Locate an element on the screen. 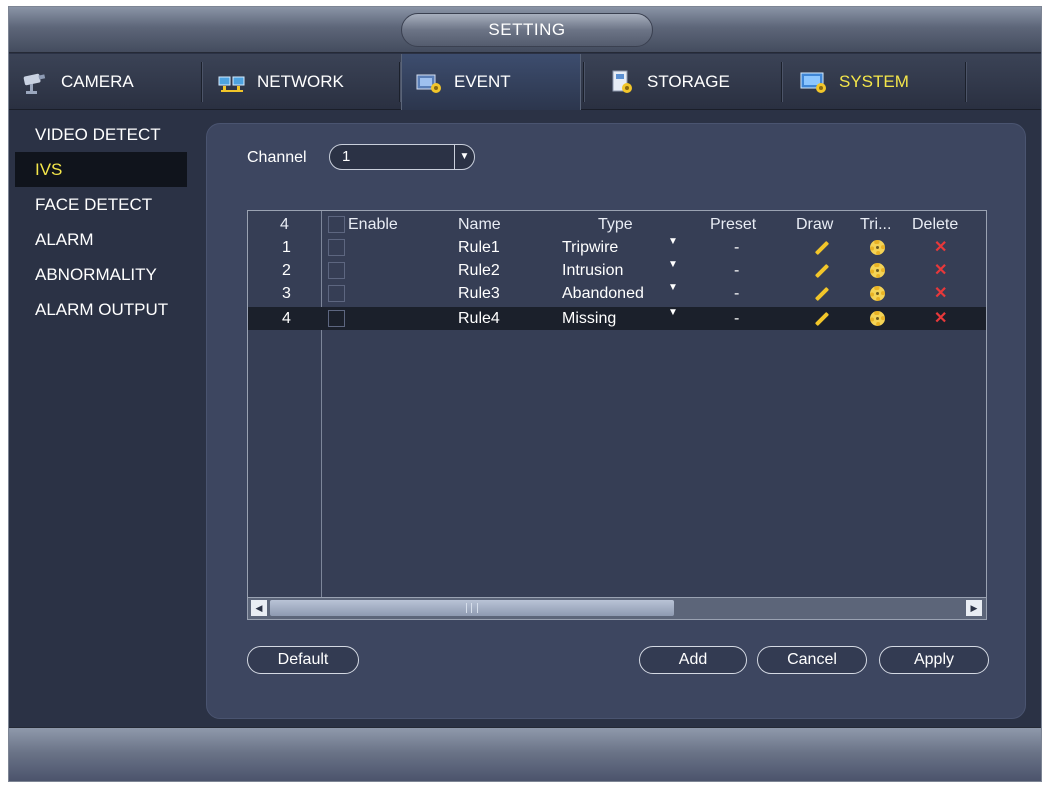 Image resolution: width=1048 pixels, height=787 pixels. table-row: 2 Rule2 Intrusion ▼ - ✕ is located at coordinates (617, 270).